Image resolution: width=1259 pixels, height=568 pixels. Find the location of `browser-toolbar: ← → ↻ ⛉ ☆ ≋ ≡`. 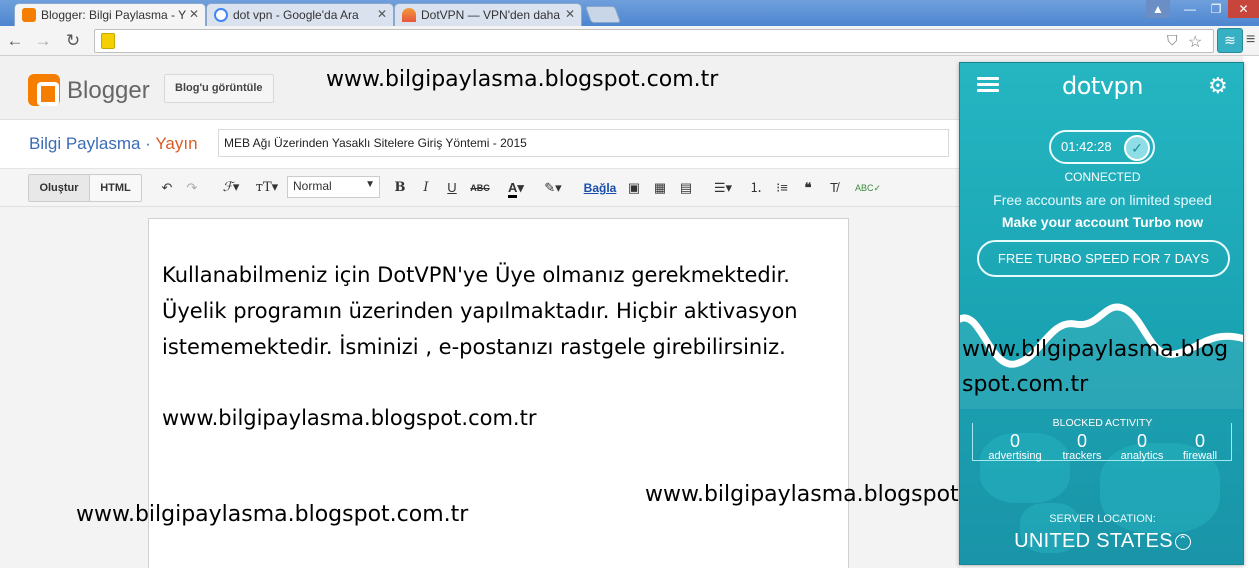

browser-toolbar: ← → ↻ ⛉ ☆ ≋ ≡ is located at coordinates (629, 41).